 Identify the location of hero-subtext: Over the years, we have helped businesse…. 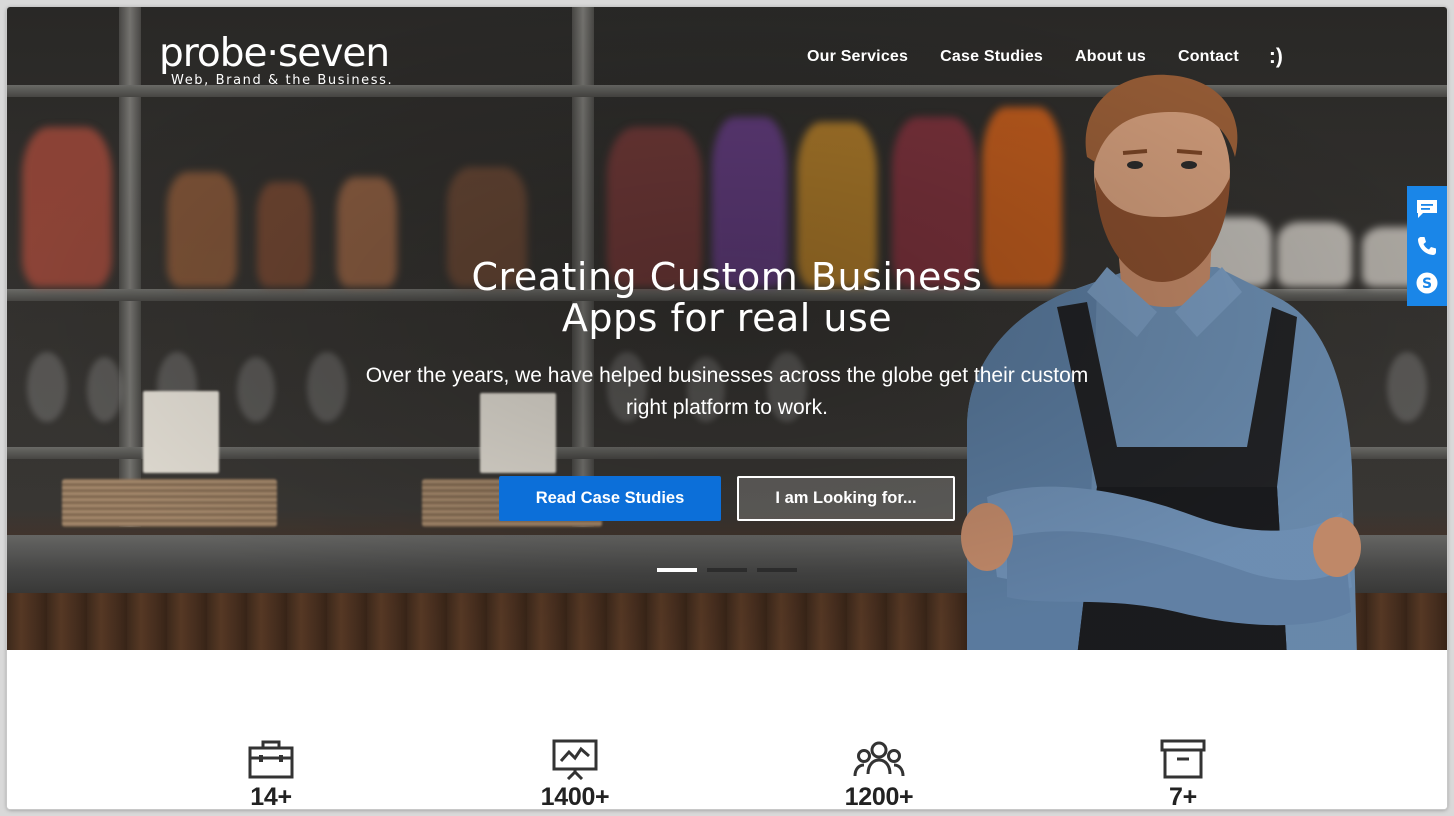
(727, 392).